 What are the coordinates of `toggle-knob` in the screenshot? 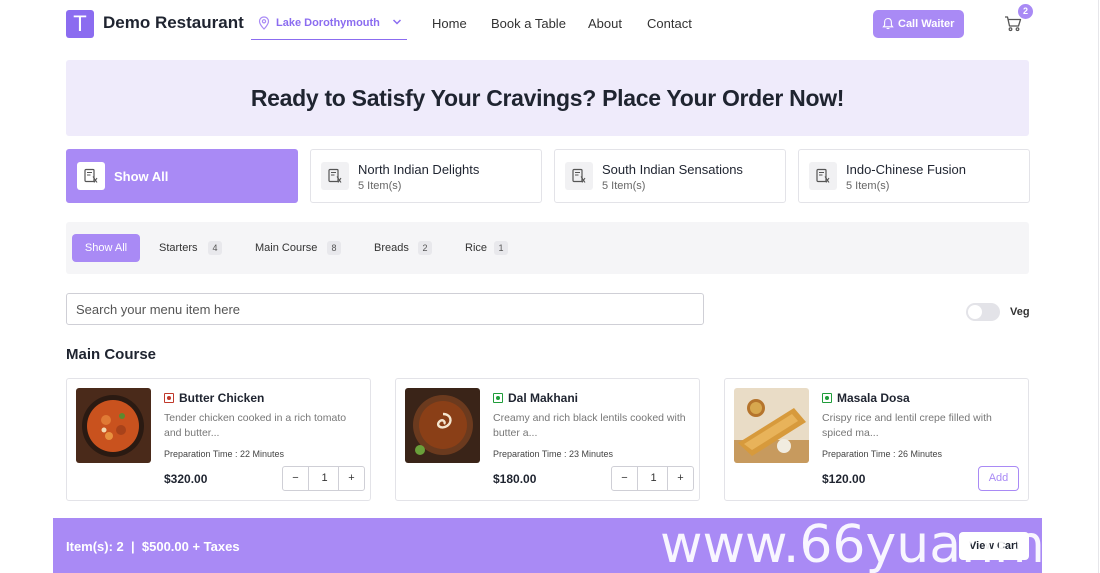 It's located at (975, 312).